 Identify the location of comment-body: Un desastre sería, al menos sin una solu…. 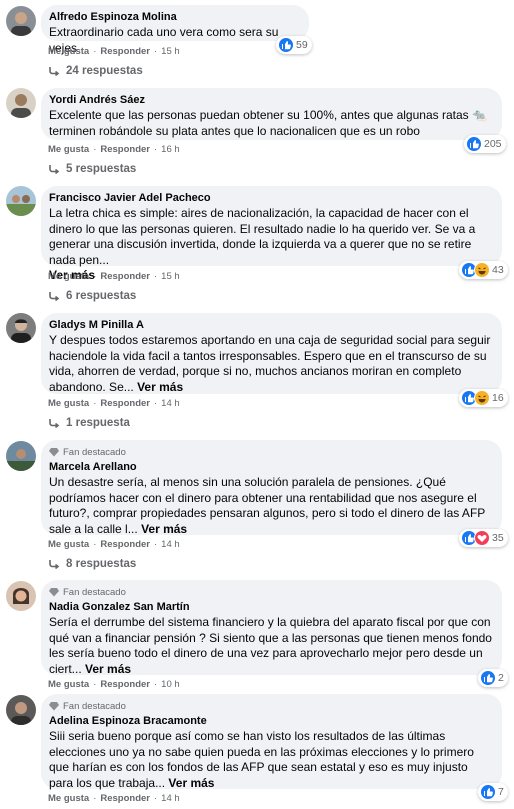
(267, 505).